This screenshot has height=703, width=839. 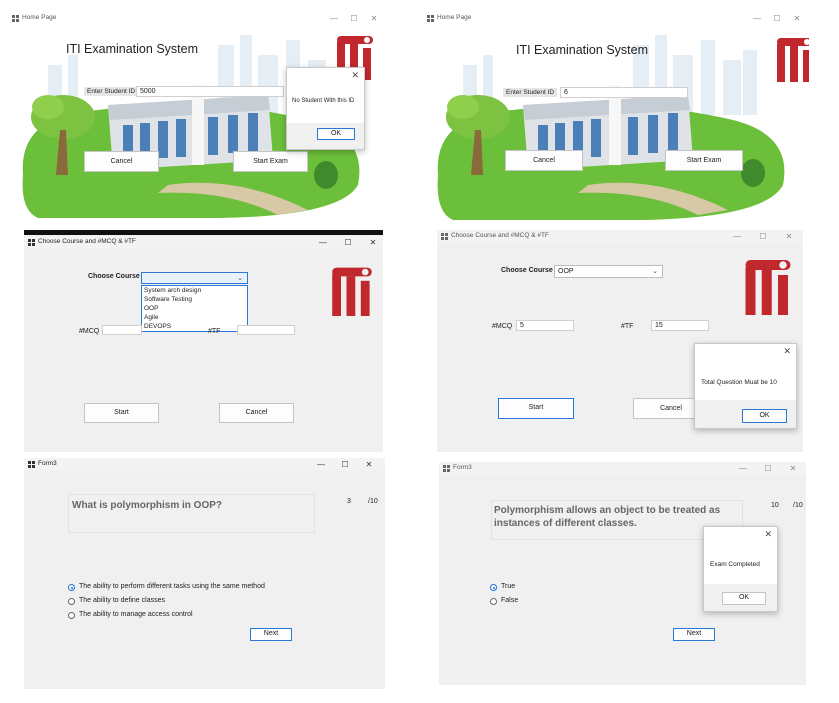 What do you see at coordinates (624, 92) in the screenshot?
I see `student-id-input: 6` at bounding box center [624, 92].